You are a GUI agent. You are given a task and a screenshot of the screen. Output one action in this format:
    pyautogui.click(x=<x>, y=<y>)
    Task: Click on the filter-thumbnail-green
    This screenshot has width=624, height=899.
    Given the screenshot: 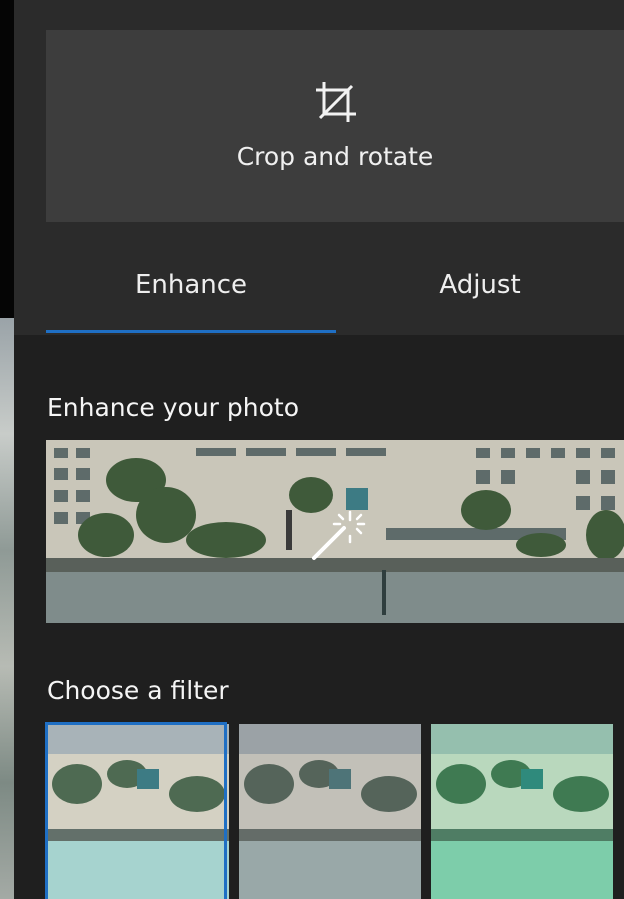 What is the action you would take?
    pyautogui.click(x=522, y=811)
    